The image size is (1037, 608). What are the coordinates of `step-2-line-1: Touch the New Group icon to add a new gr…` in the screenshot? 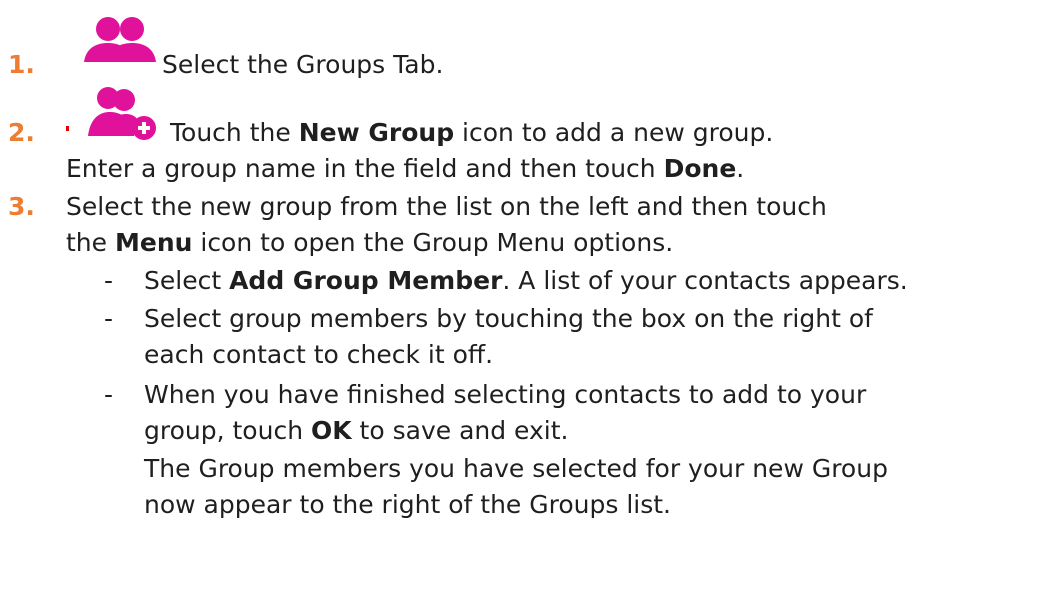 It's located at (472, 132).